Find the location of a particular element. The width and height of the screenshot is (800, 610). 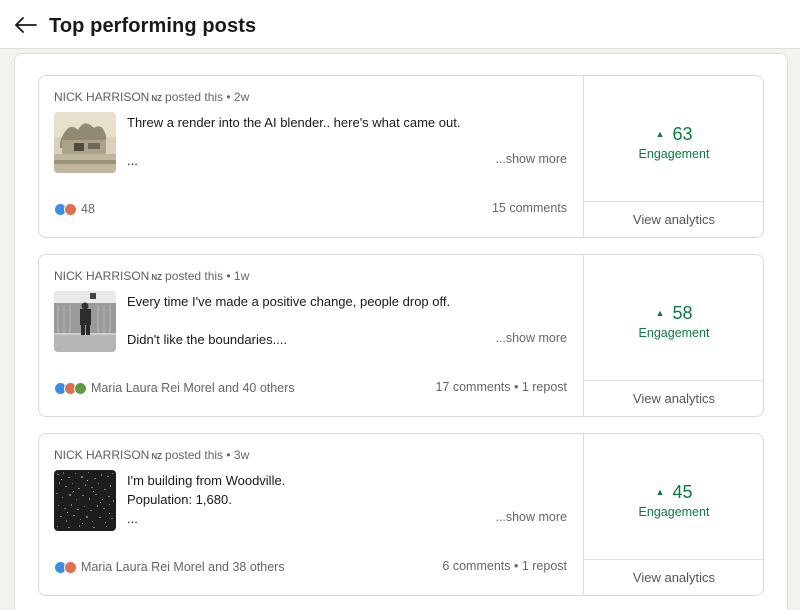

comments-count: 6 comments • 1 repost is located at coordinates (504, 566).